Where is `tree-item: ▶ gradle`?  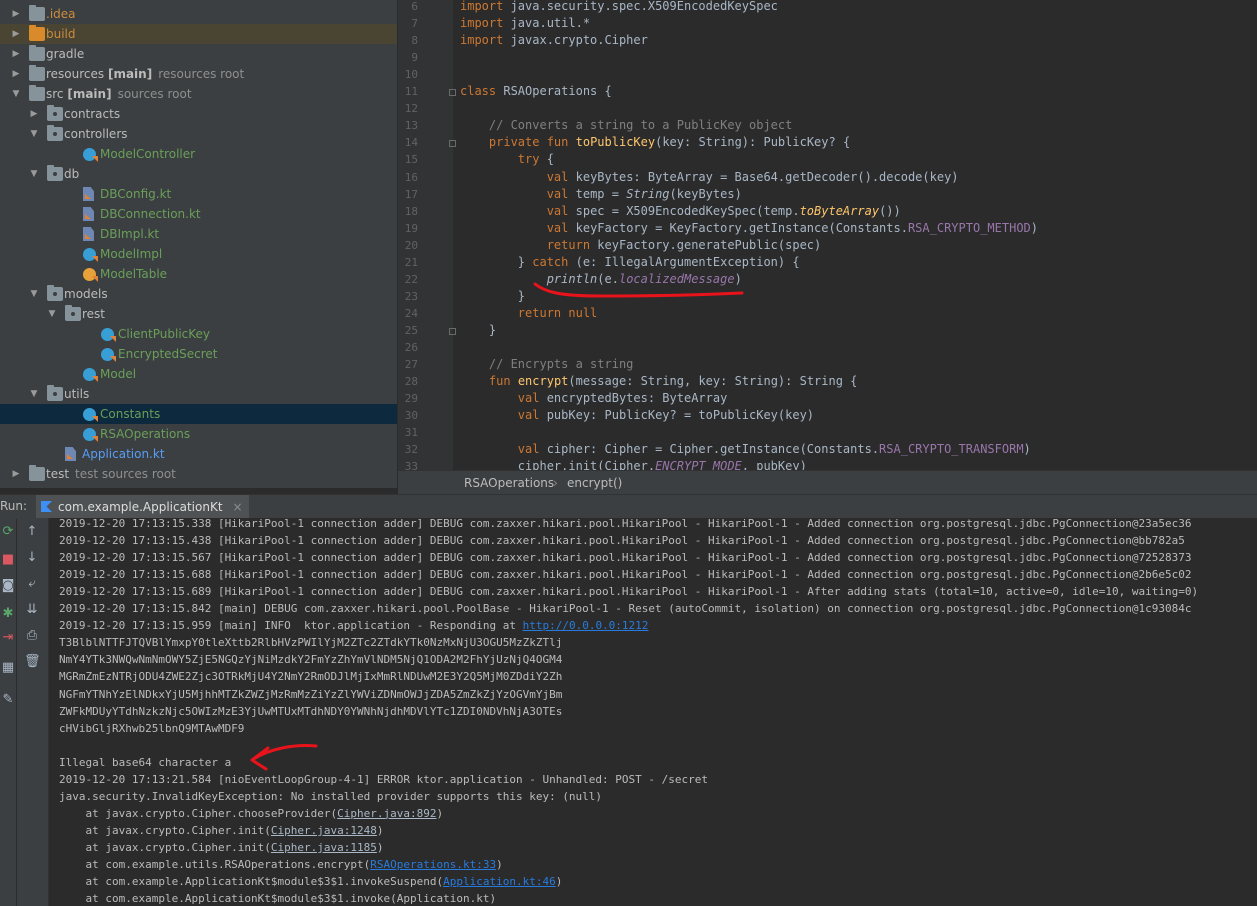 tree-item: ▶ gradle is located at coordinates (198, 54).